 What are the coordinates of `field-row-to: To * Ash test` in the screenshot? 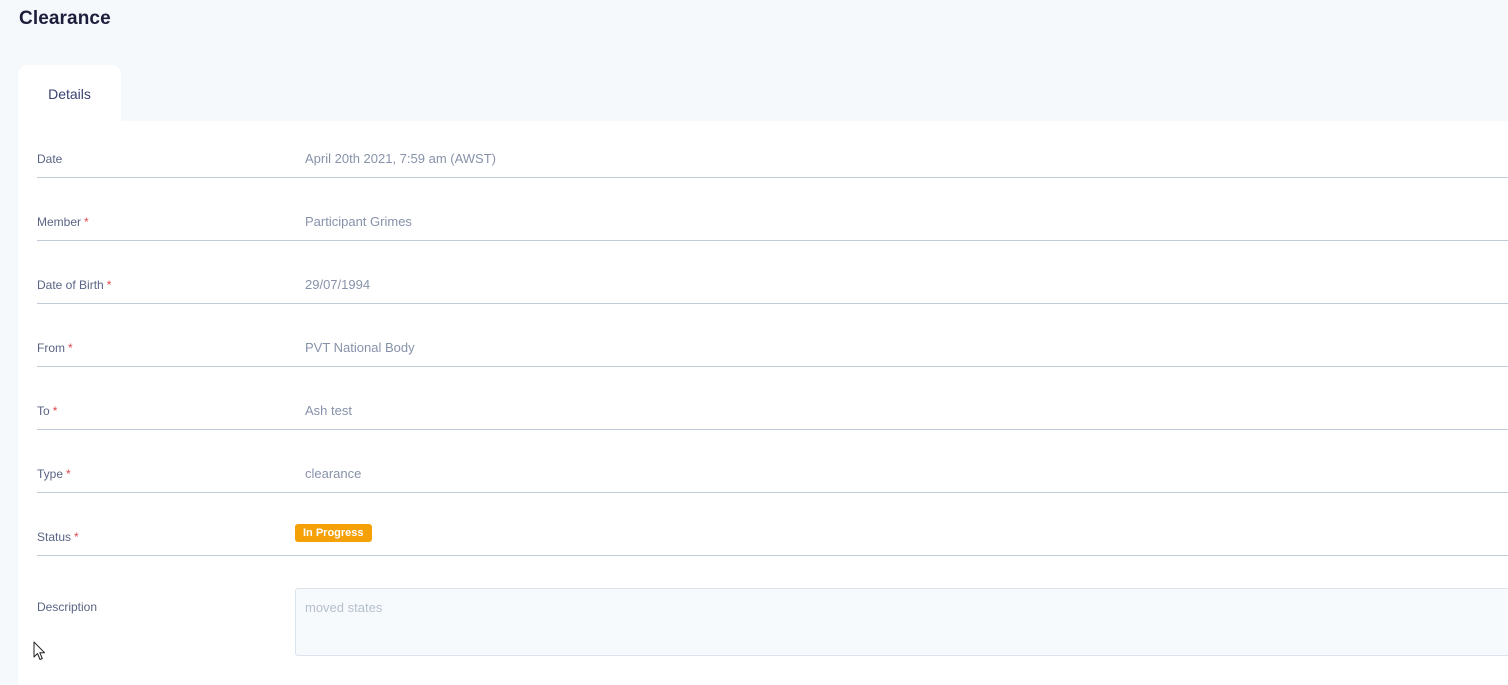 It's located at (772, 401).